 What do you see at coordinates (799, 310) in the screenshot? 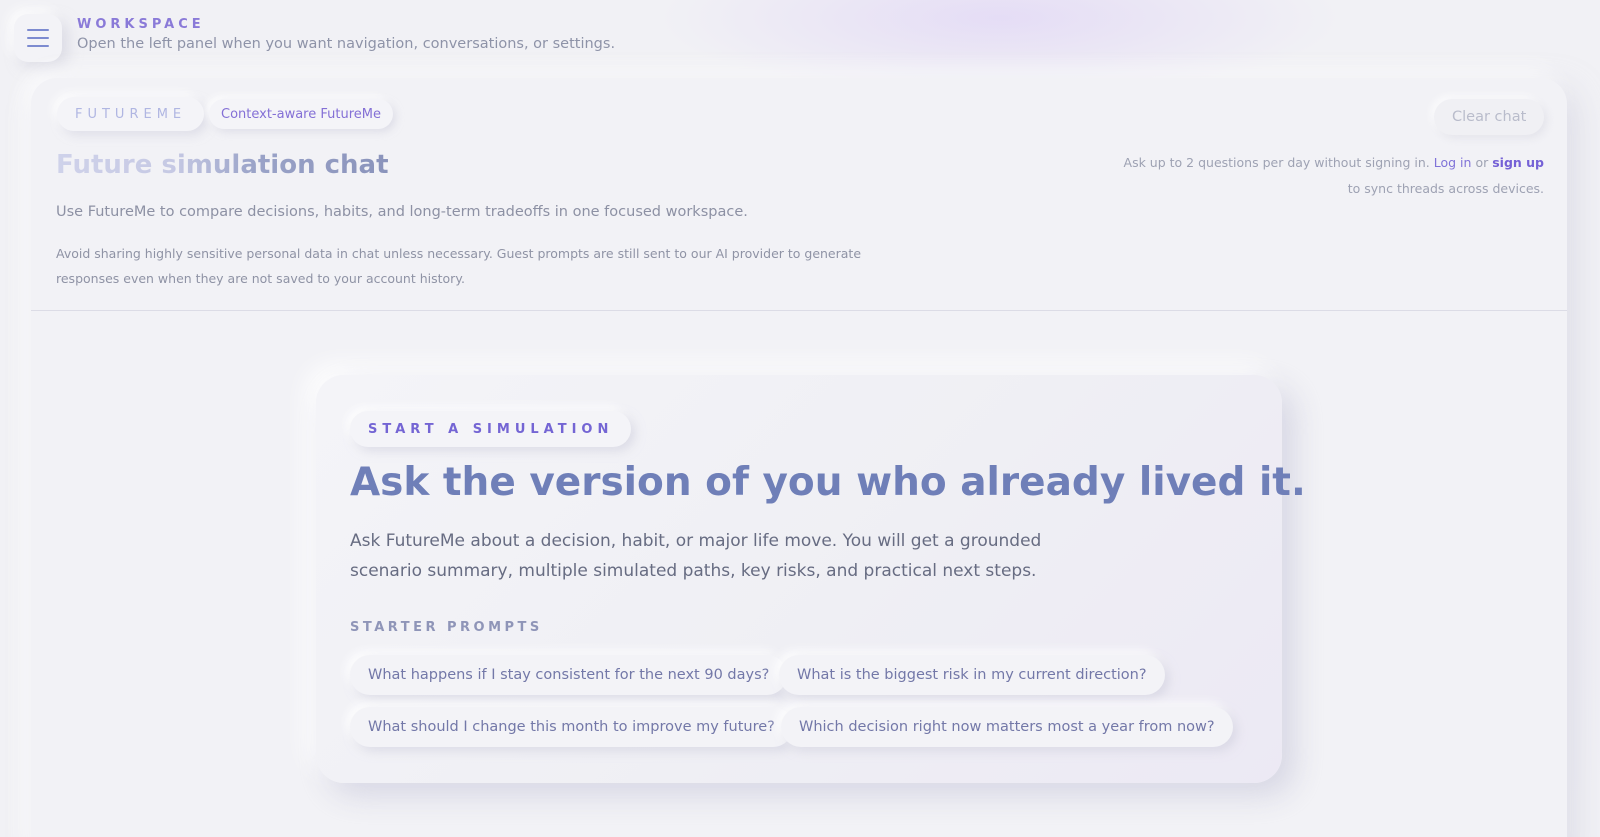
I see `header-divider` at bounding box center [799, 310].